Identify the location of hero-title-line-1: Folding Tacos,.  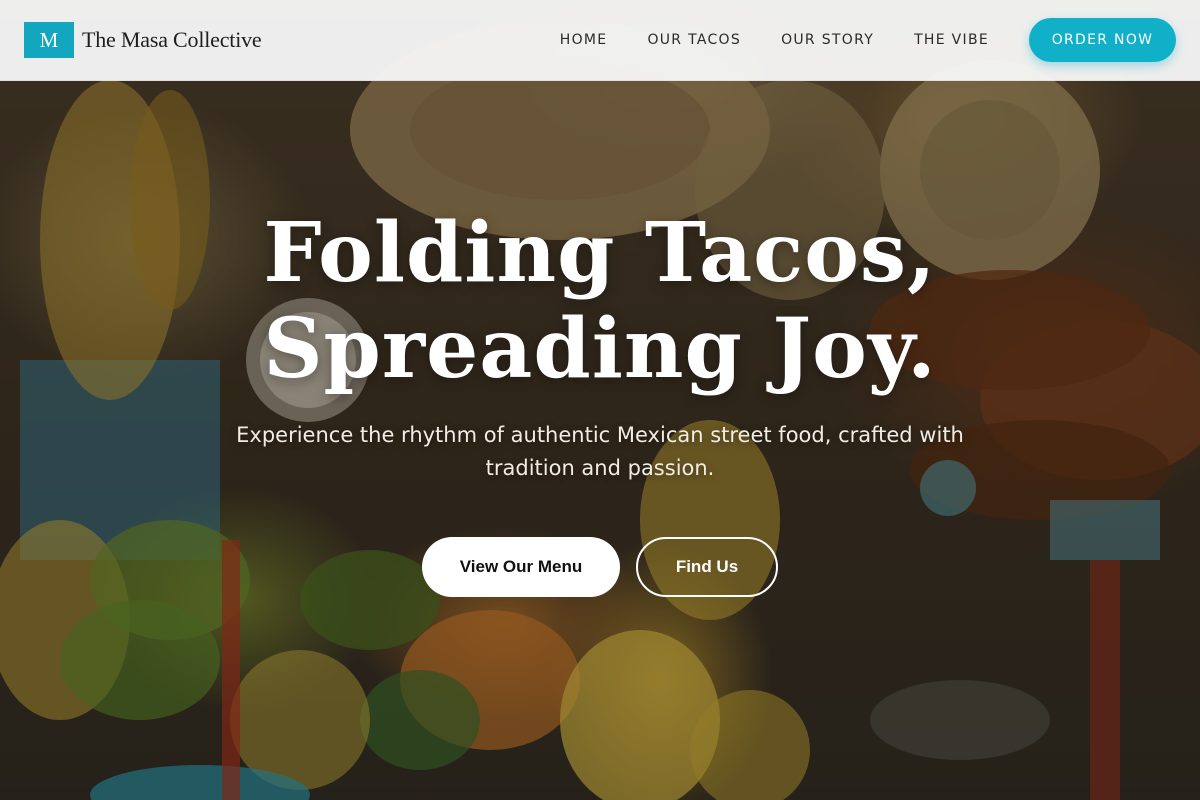
(600, 253).